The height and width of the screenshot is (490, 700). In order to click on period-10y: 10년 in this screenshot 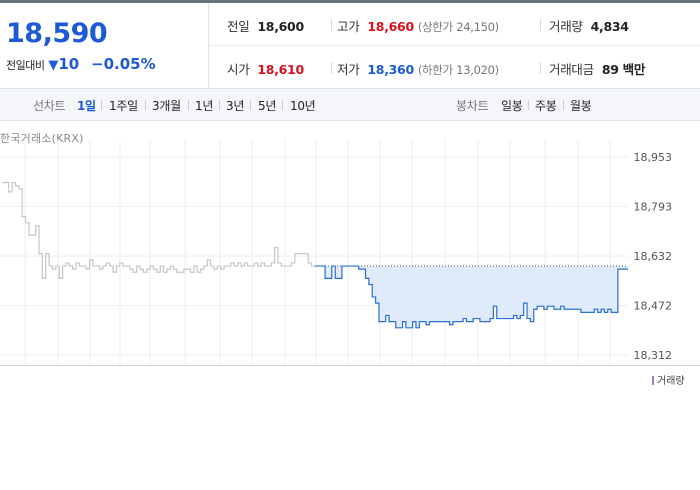, I will do `click(303, 105)`.